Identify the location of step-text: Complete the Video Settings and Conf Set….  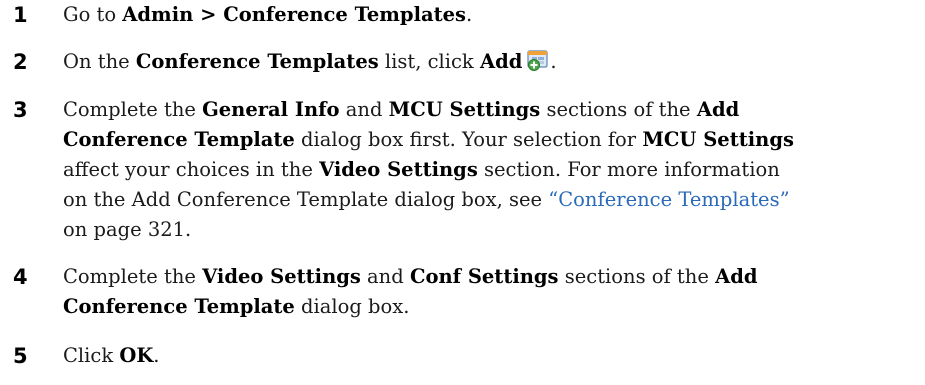
(410, 291).